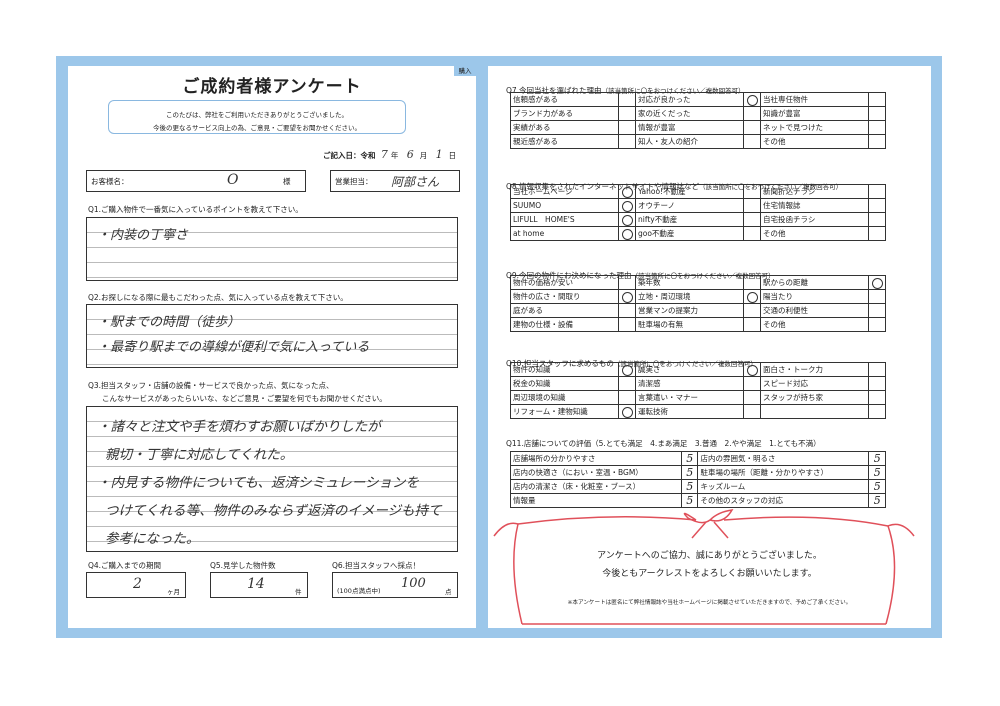 The height and width of the screenshot is (706, 1000). I want to click on rating-label: 駐車場の場所（距離・分かりやすさ）, so click(783, 472).